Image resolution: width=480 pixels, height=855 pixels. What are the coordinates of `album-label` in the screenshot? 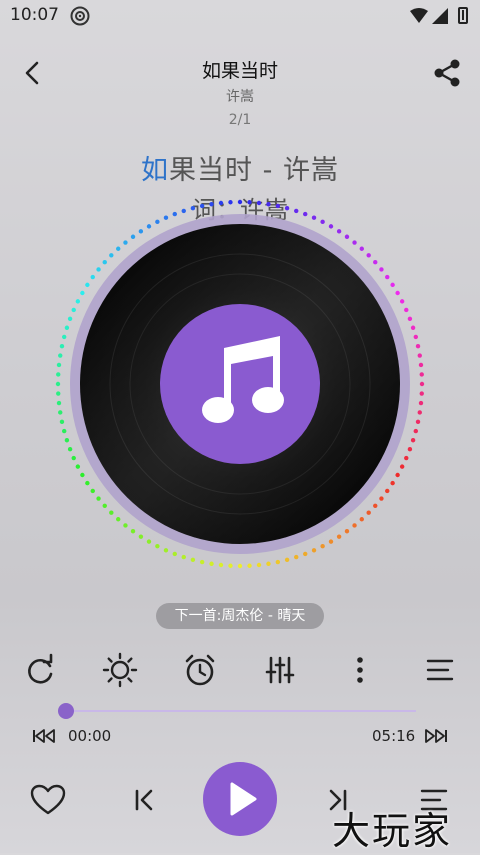 It's located at (240, 384).